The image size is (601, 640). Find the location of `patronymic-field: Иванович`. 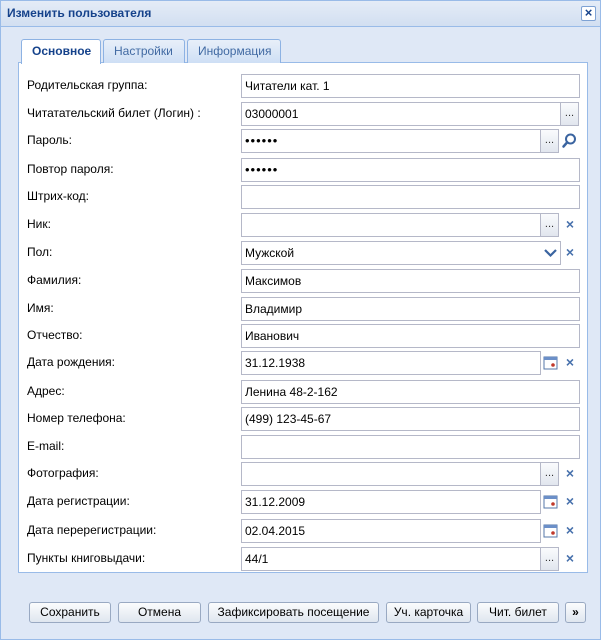

patronymic-field: Иванович is located at coordinates (410, 336).